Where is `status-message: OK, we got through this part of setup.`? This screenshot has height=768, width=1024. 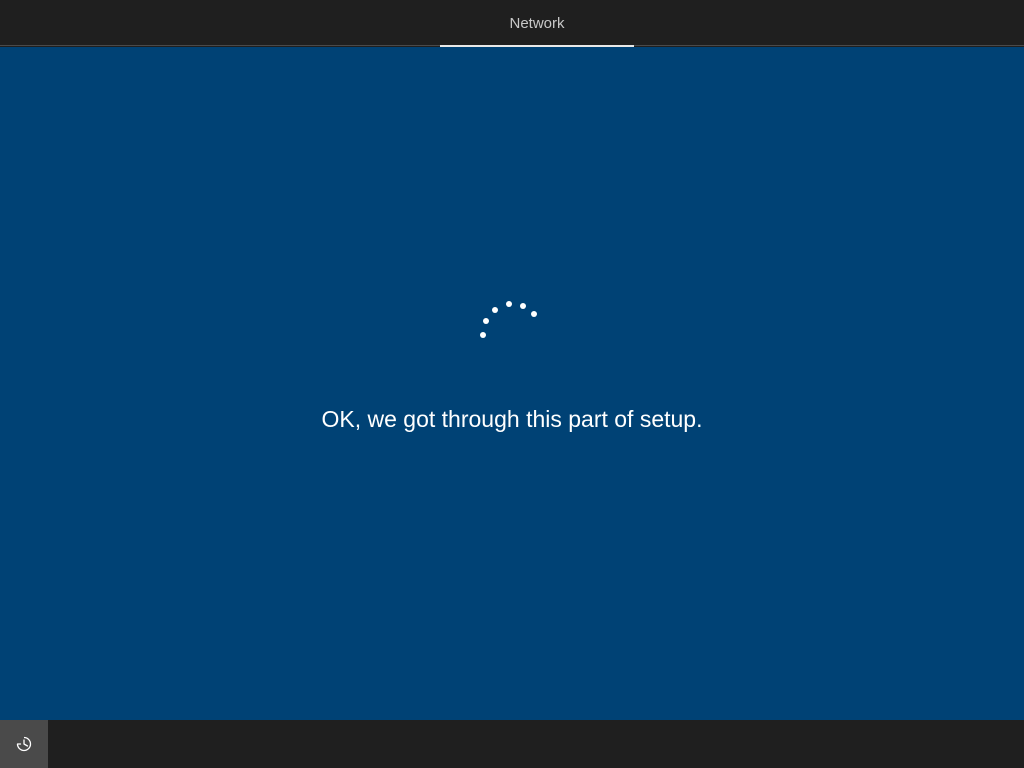
status-message: OK, we got through this part of setup. is located at coordinates (512, 419).